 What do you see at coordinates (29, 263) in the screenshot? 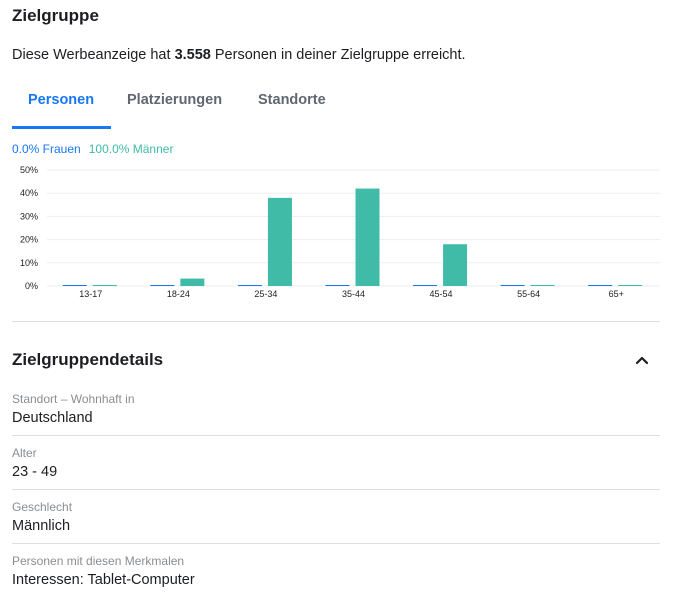
I see `y-tick-label: 10%` at bounding box center [29, 263].